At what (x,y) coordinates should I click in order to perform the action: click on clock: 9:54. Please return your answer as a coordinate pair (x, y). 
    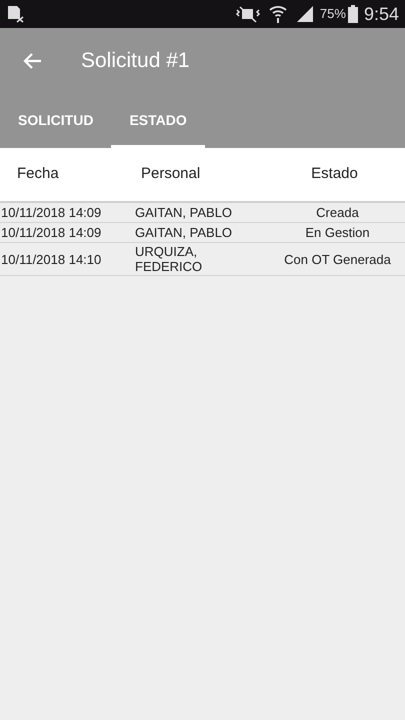
    Looking at the image, I should click on (381, 14).